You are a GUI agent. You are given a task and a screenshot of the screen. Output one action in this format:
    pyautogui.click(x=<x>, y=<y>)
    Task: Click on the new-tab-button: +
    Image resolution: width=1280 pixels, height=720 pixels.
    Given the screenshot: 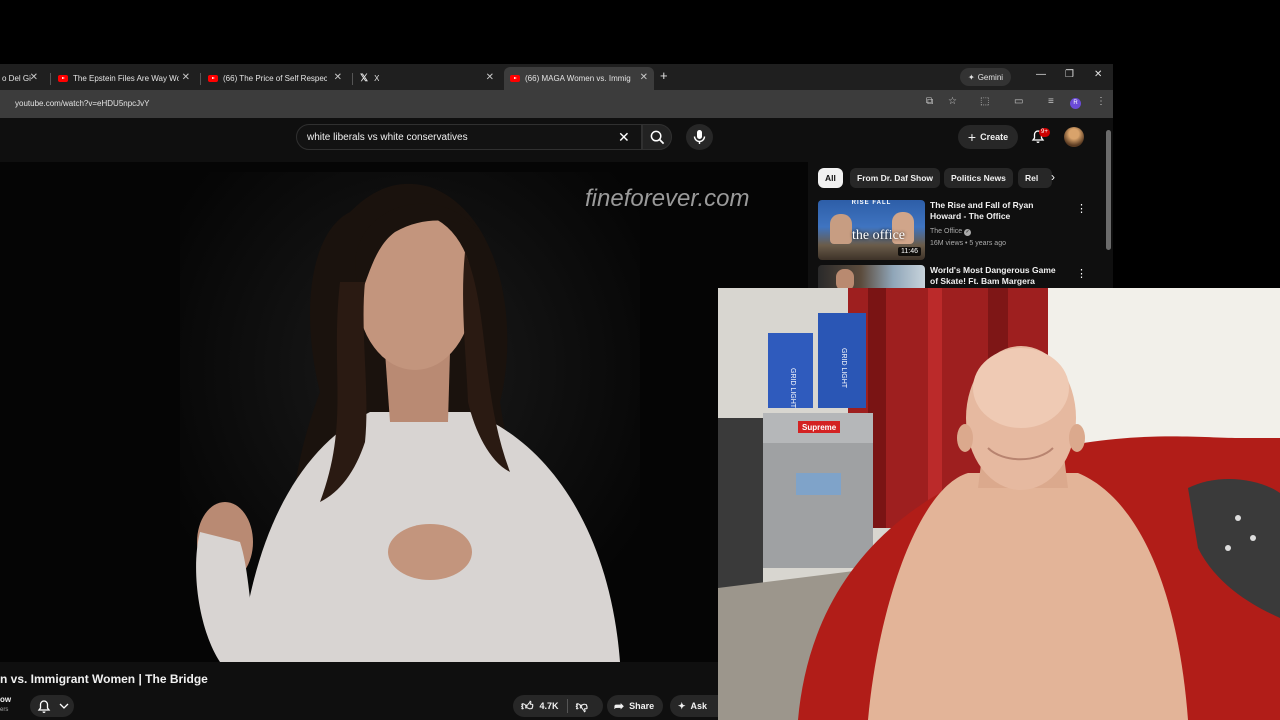 What is the action you would take?
    pyautogui.click(x=664, y=75)
    